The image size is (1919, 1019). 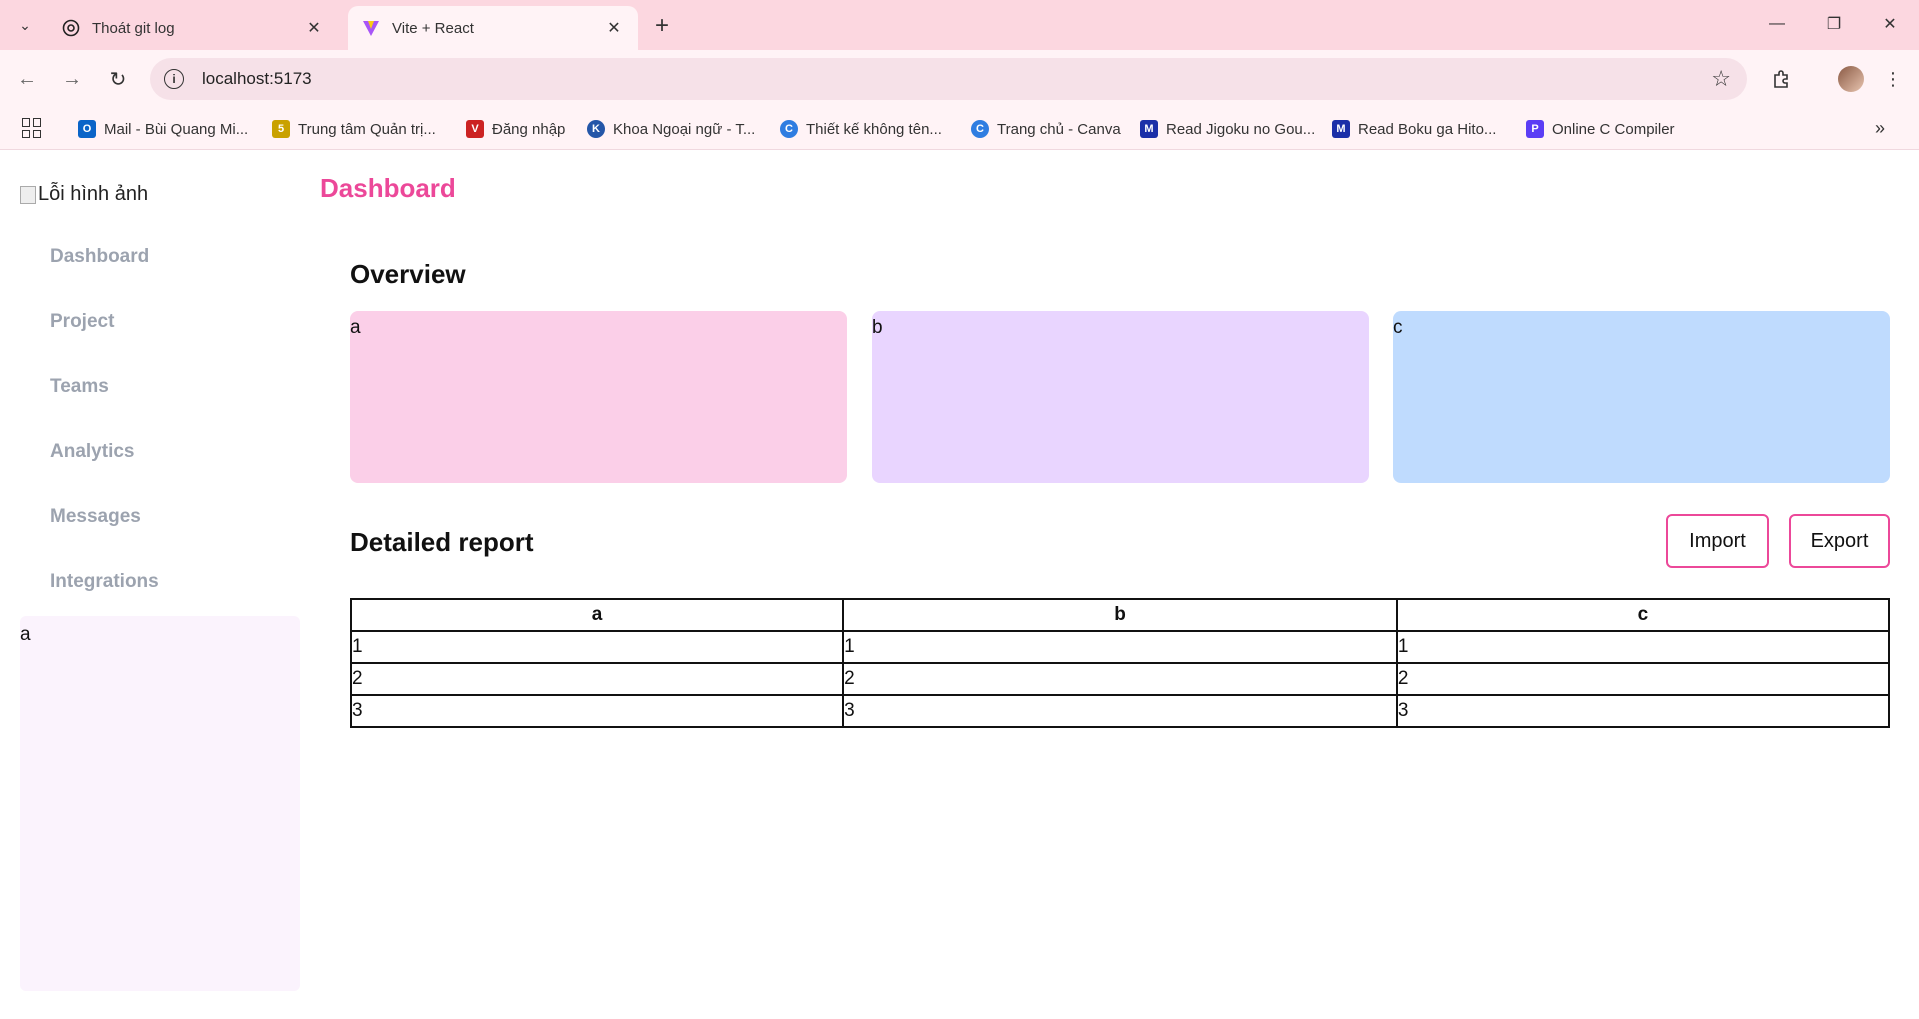 What do you see at coordinates (28, 194) in the screenshot?
I see `broken-image-icon` at bounding box center [28, 194].